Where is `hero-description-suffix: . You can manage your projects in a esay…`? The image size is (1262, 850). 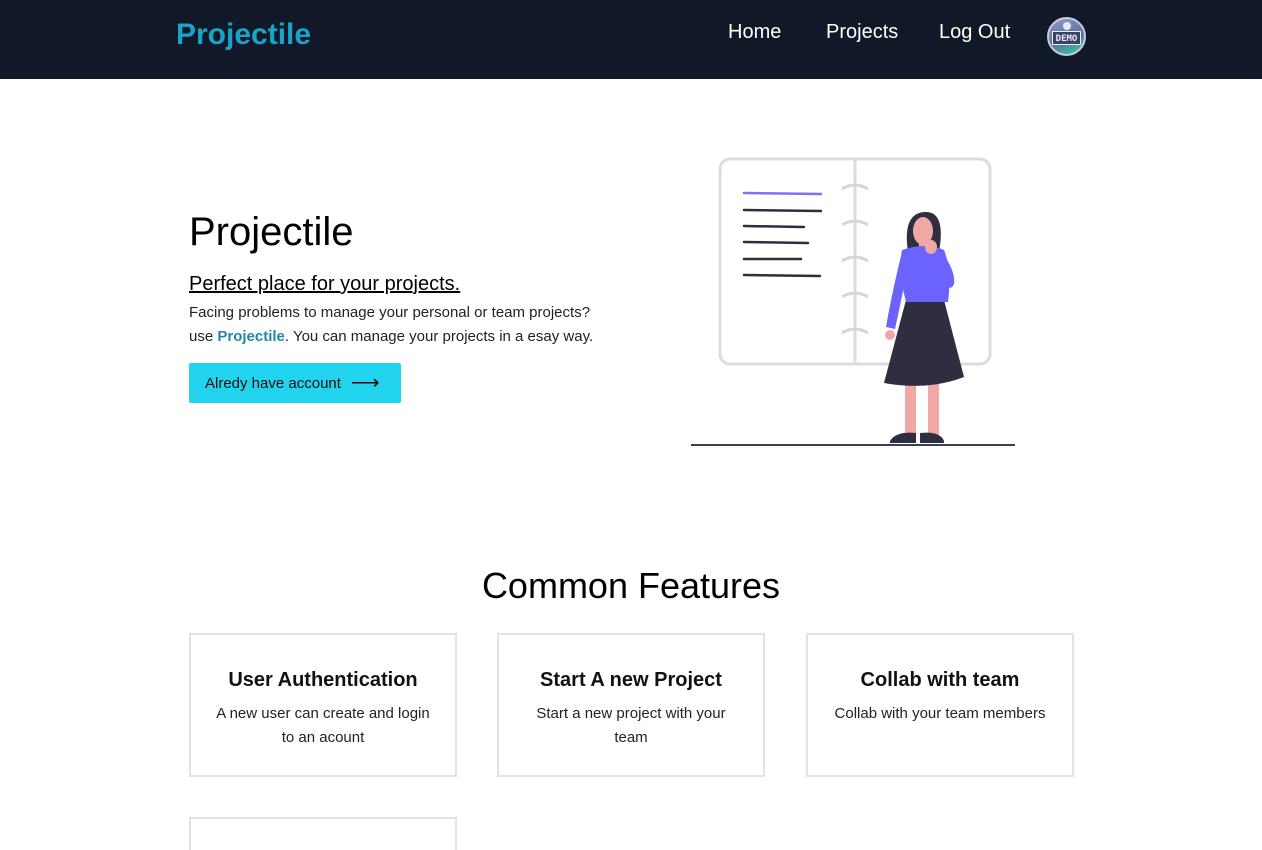
hero-description-suffix: . You can manage your projects in a esay… is located at coordinates (439, 336).